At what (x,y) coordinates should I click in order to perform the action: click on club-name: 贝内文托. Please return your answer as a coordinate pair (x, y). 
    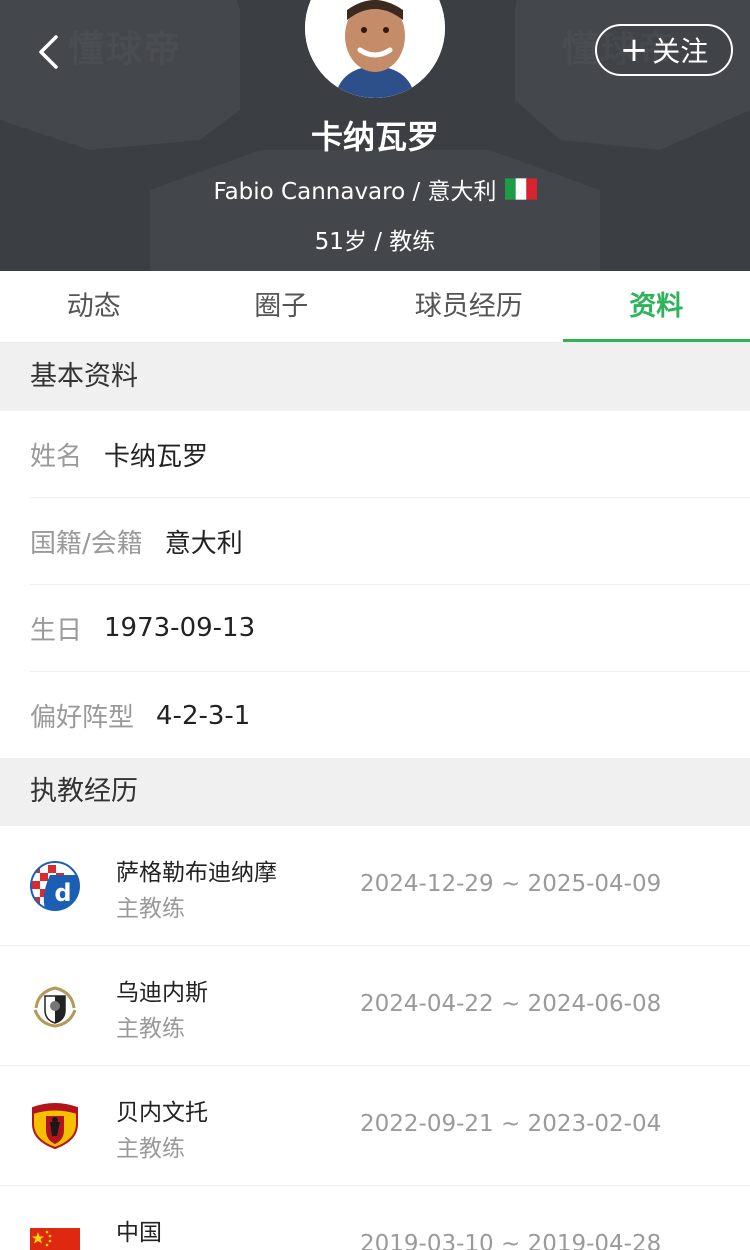
    Looking at the image, I should click on (162, 1113).